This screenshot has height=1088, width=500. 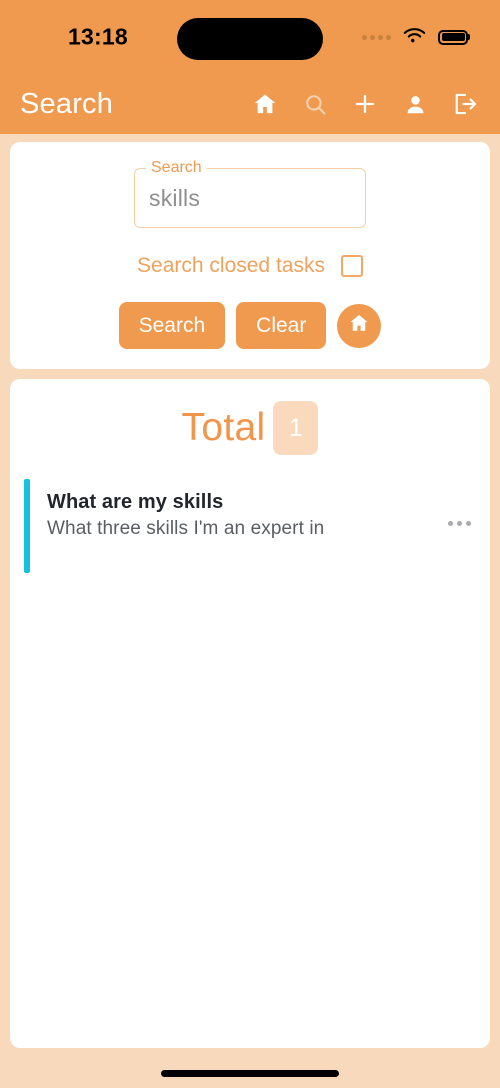 I want to click on home-indicator-area, so click(x=250, y=1073).